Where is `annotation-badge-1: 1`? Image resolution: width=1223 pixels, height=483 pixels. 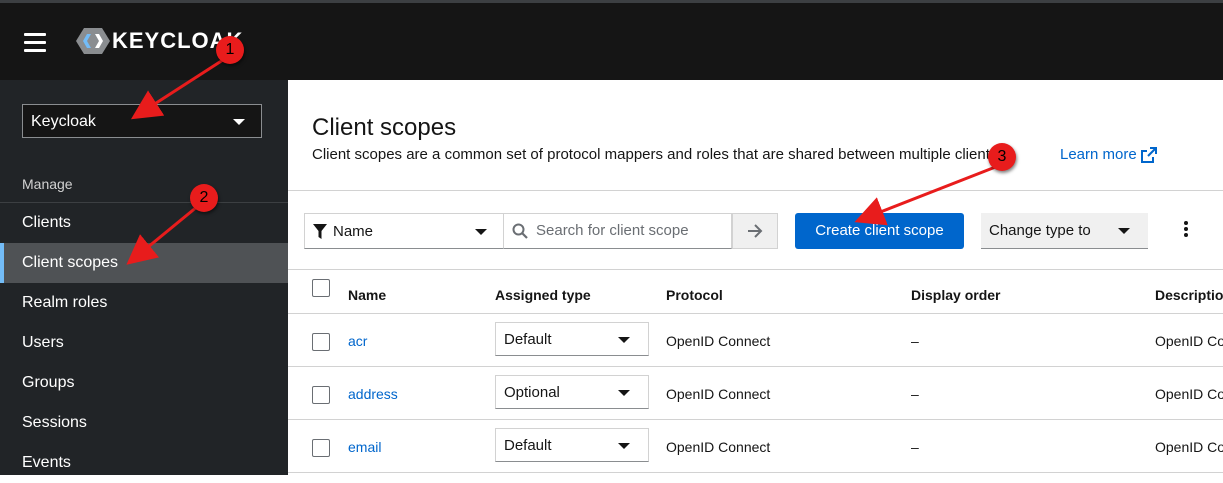
annotation-badge-1: 1 is located at coordinates (230, 50).